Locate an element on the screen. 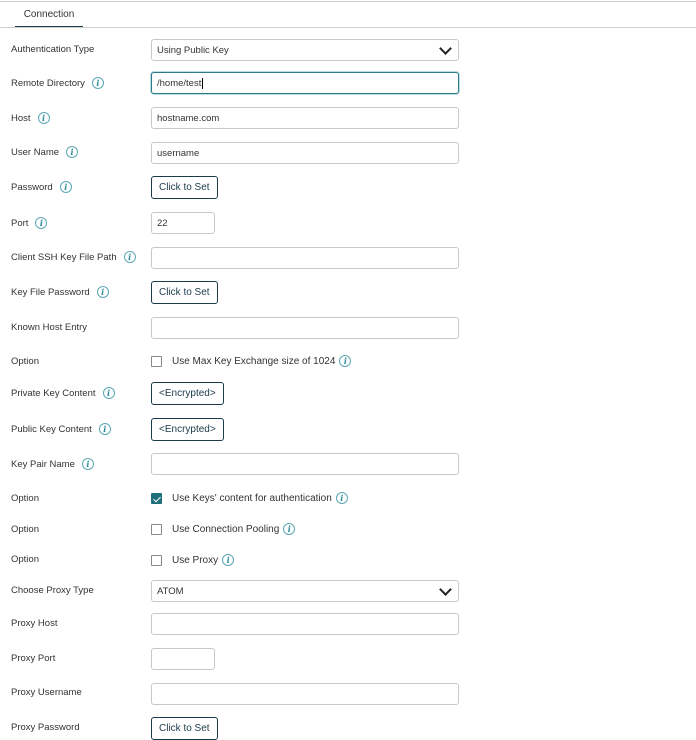 The width and height of the screenshot is (696, 740). connection-pooling-option: Use Connection Pooling i is located at coordinates (223, 529).